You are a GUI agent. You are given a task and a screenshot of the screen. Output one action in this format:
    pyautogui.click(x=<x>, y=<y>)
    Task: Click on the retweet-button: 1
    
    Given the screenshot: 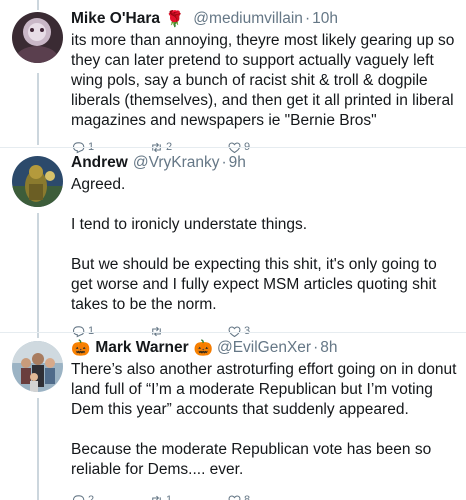 What is the action you would take?
    pyautogui.click(x=188, y=496)
    